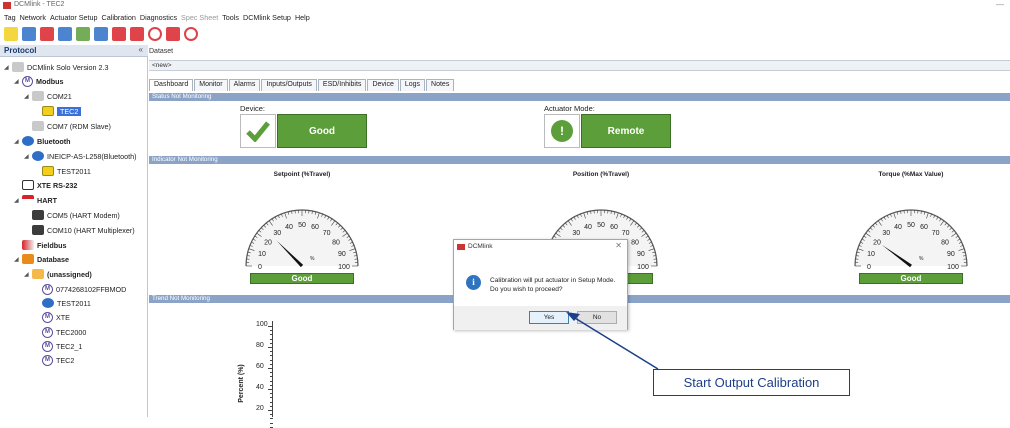  Describe the element at coordinates (579, 65) in the screenshot. I see `dataset-selector: <new>` at that location.